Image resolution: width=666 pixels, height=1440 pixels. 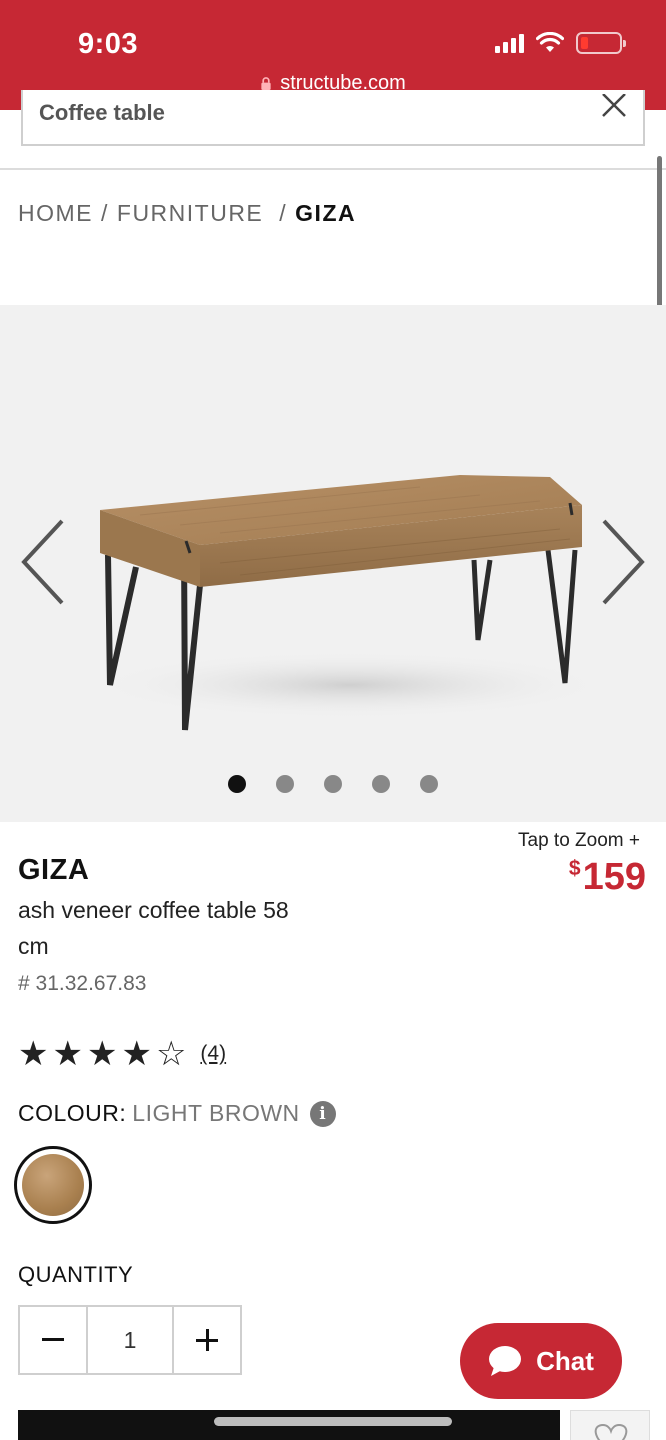 I want to click on colour-swatch-light-brown, so click(x=53, y=1185).